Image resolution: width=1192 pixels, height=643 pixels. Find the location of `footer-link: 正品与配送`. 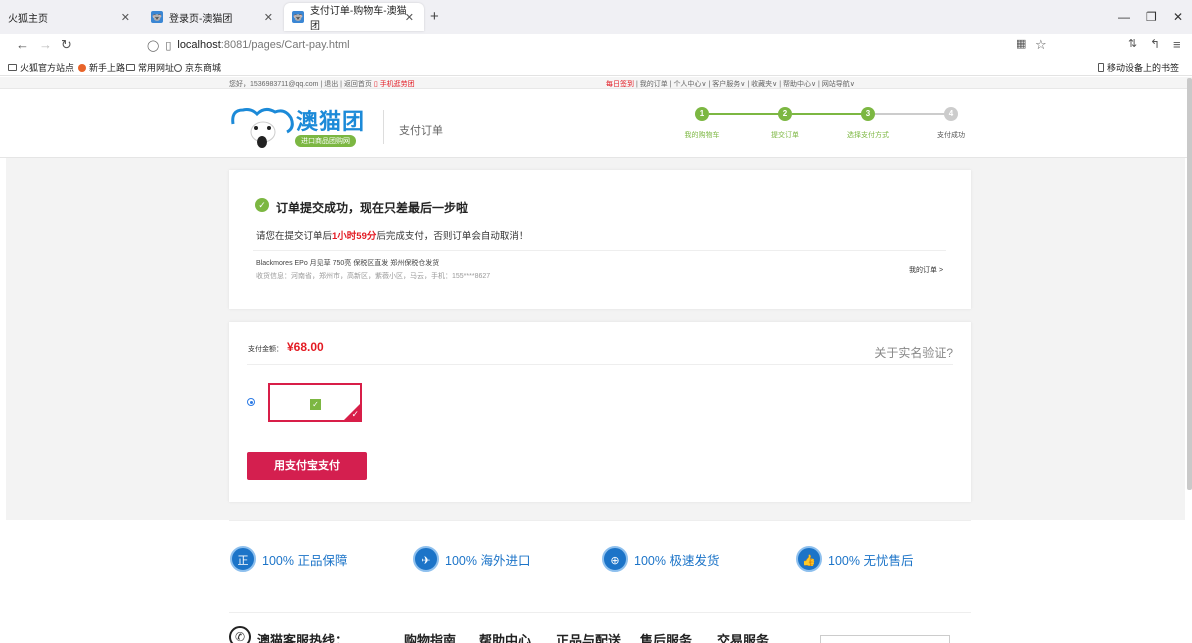

footer-link: 正品与配送 is located at coordinates (588, 636).